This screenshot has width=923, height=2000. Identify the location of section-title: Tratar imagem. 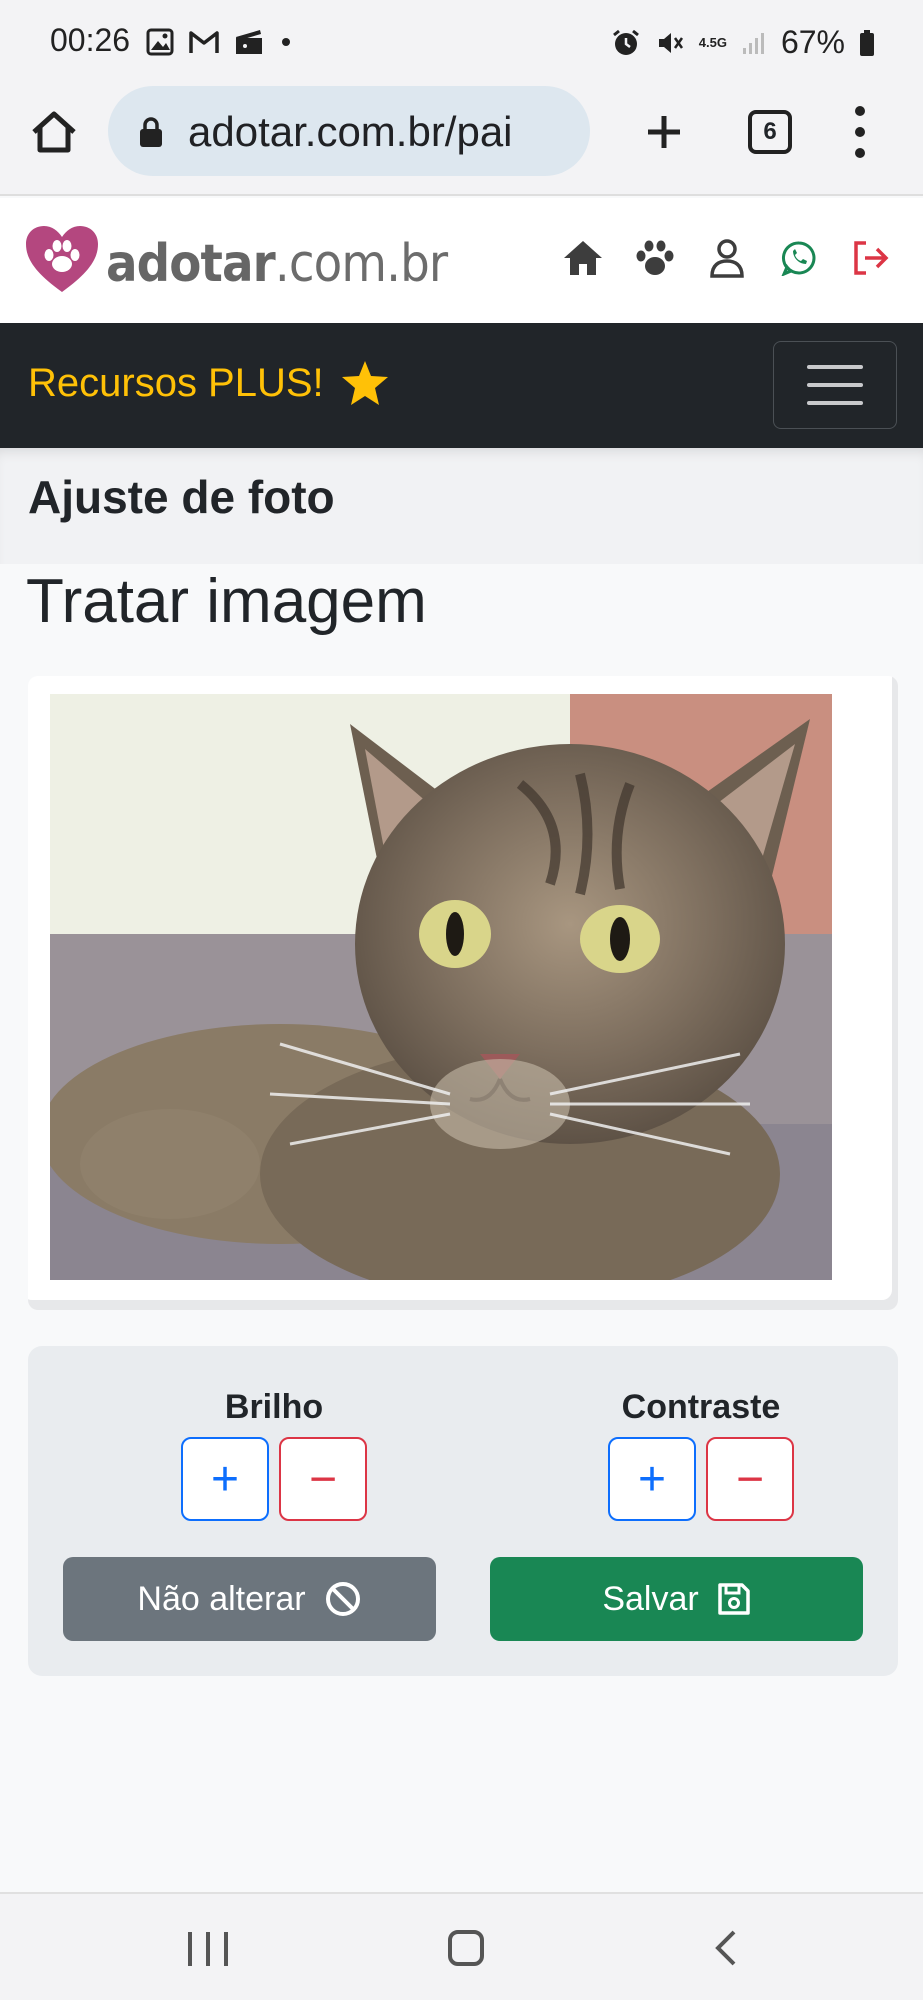
(226, 601).